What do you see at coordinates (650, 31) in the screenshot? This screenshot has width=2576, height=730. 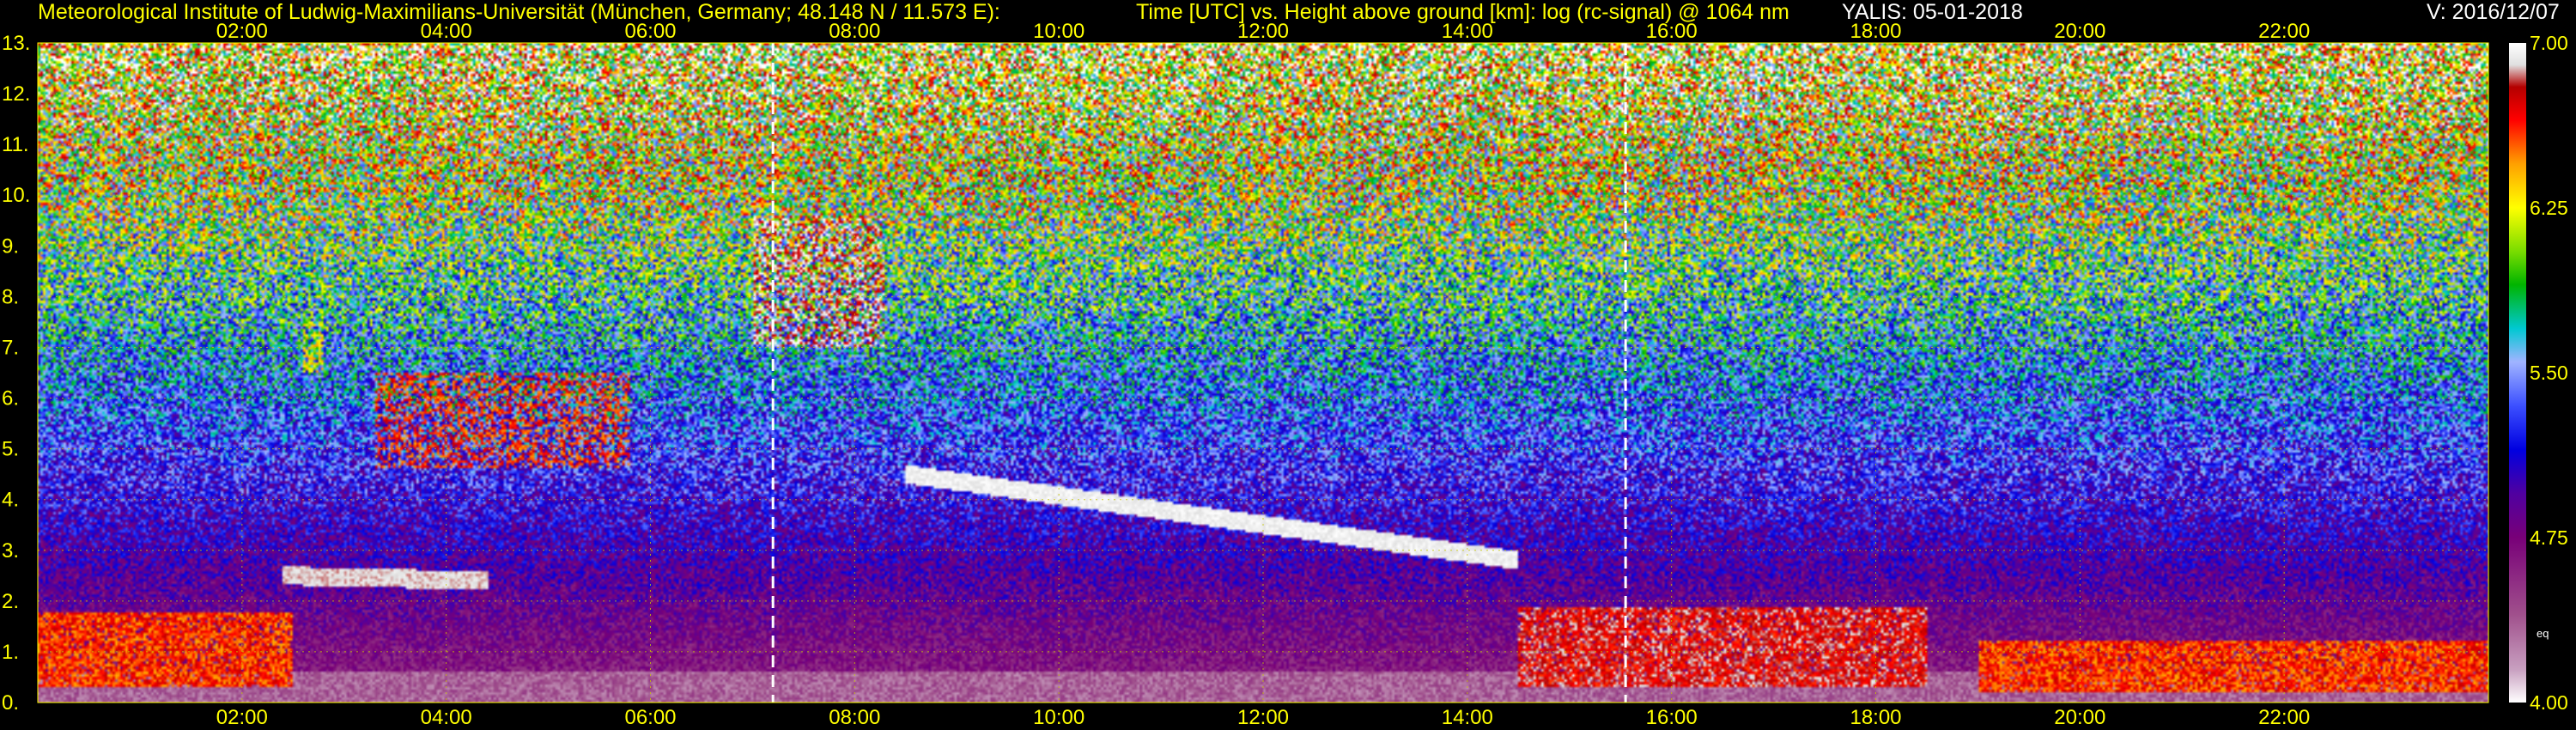 I see `x-tick-label-top: 06:00` at bounding box center [650, 31].